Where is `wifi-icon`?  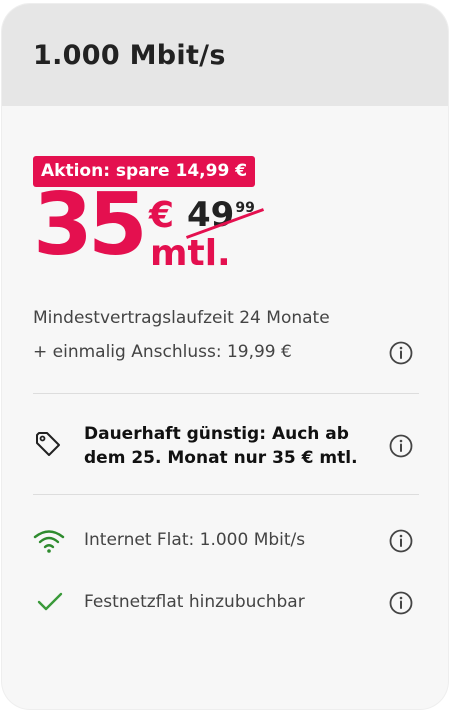
wifi-icon is located at coordinates (49, 541).